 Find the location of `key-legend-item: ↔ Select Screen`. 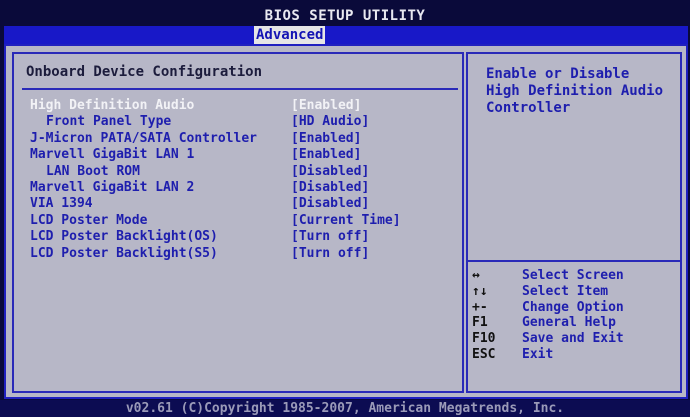

key-legend-item: ↔ Select Screen is located at coordinates (574, 276).